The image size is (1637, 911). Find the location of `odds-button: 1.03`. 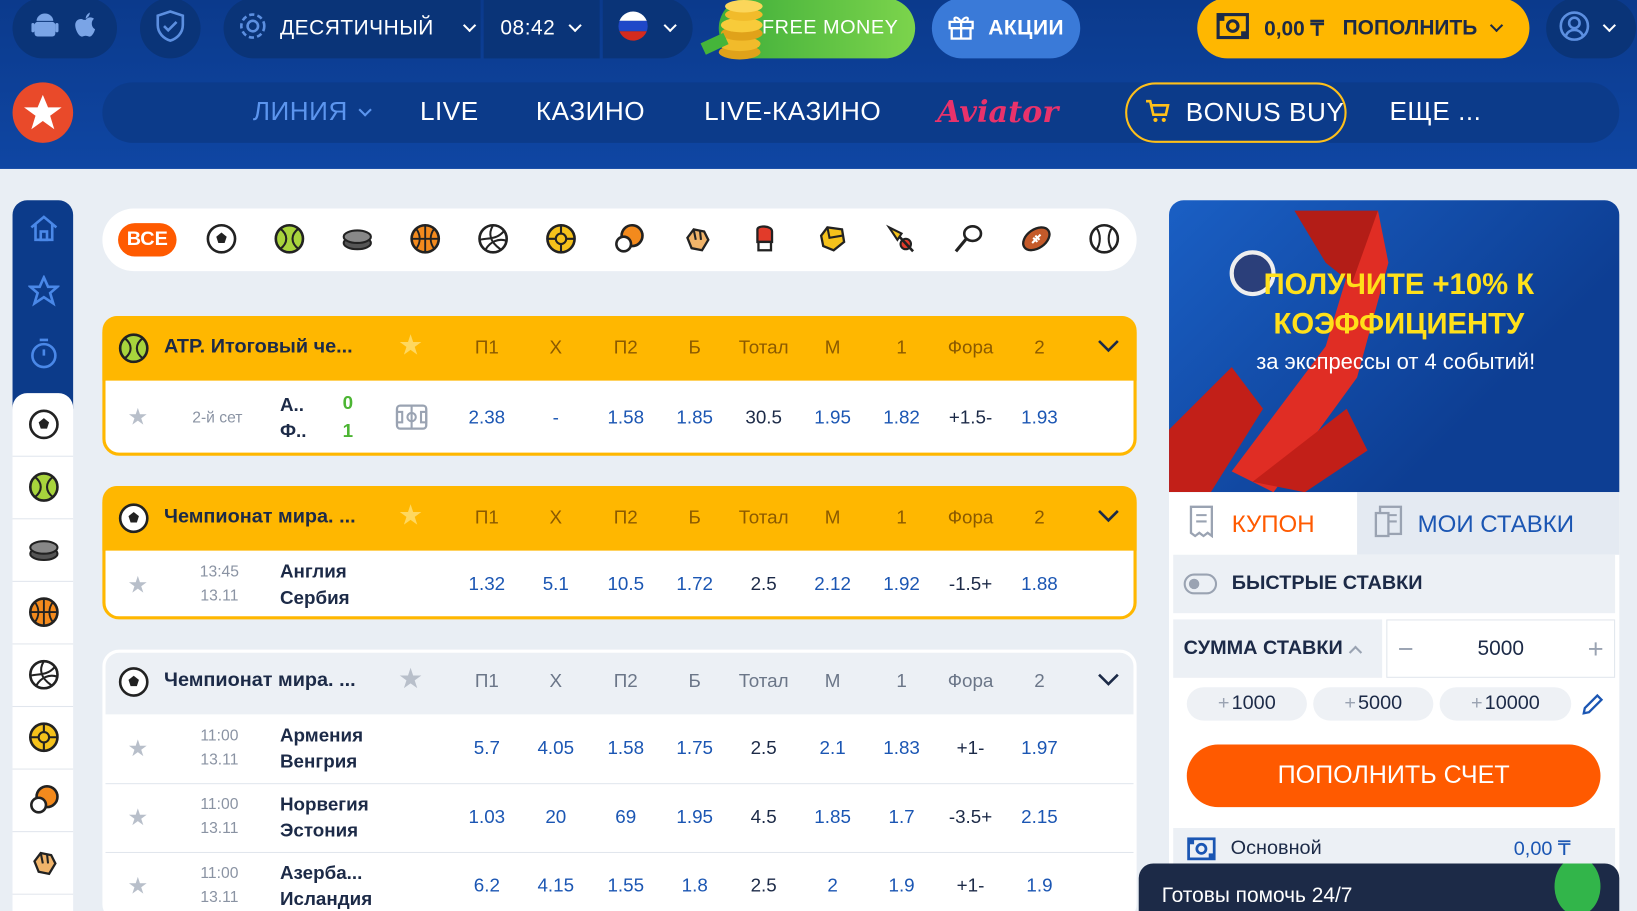

odds-button: 1.03 is located at coordinates (486, 817).